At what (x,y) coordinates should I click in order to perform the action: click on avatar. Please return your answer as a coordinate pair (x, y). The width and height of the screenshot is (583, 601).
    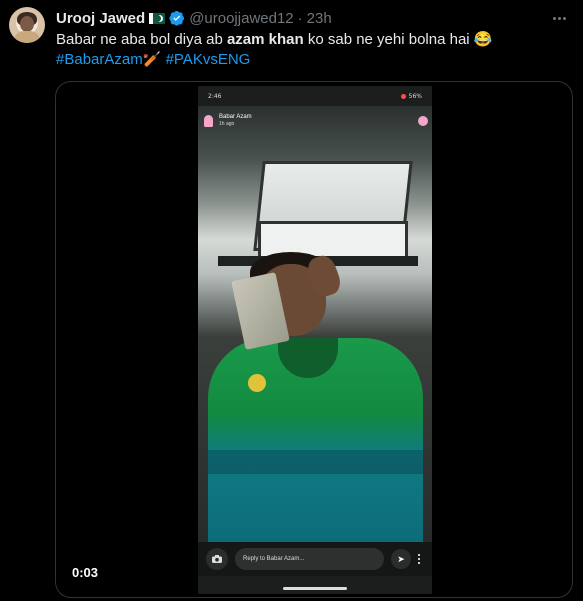
    Looking at the image, I should click on (27, 25).